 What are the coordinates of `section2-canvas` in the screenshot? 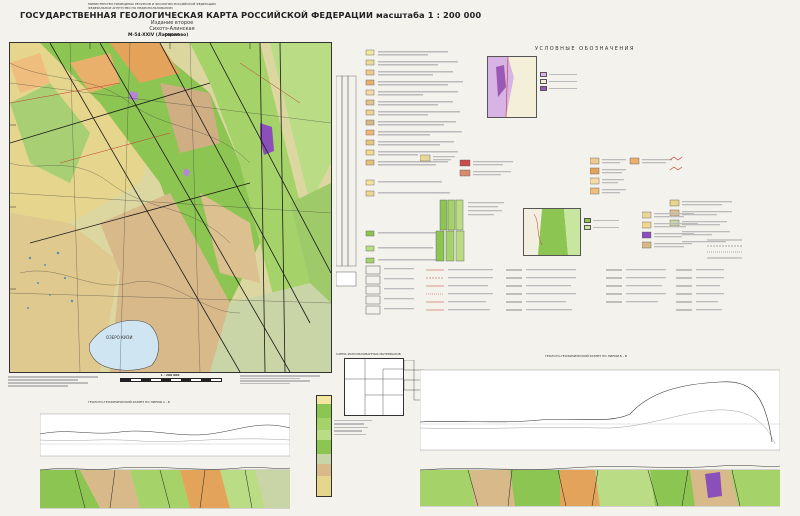 It's located at (600, 438).